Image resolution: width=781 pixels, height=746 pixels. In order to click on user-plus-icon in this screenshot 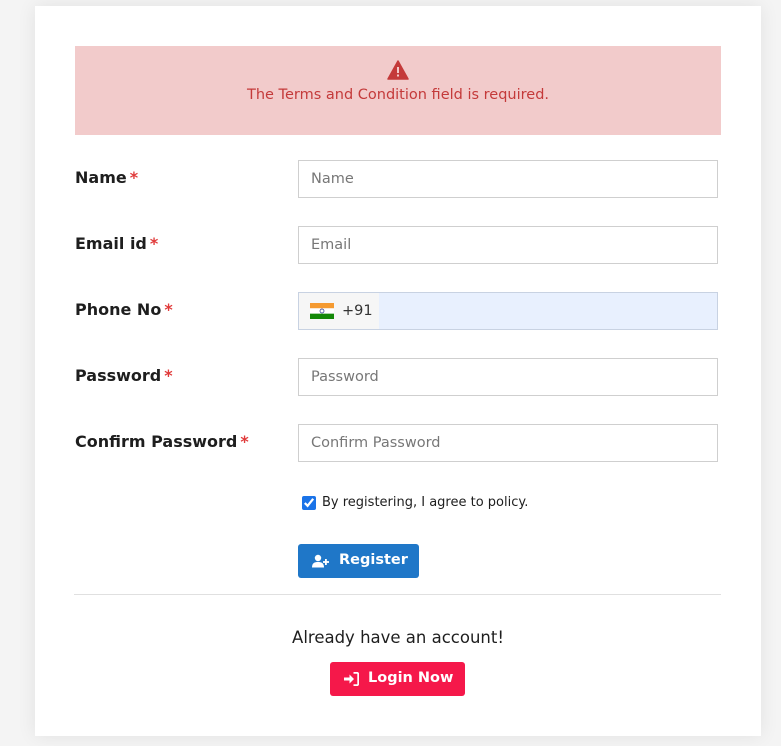, I will do `click(320, 561)`.